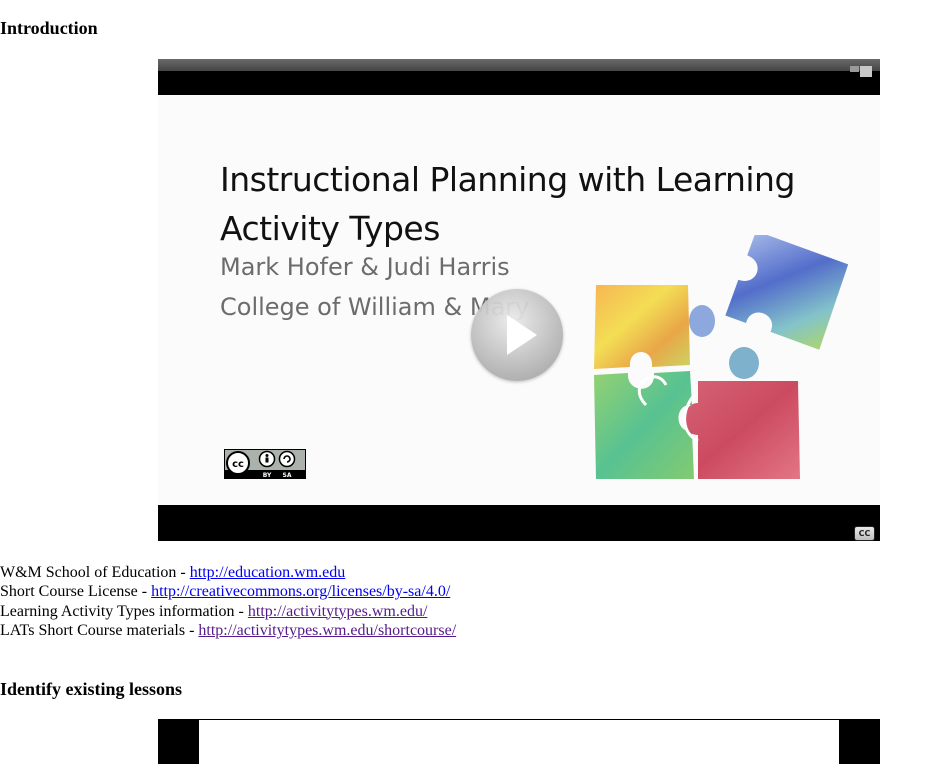 This screenshot has height=764, width=936. I want to click on link-label: Learning Activity Types information -, so click(124, 611).